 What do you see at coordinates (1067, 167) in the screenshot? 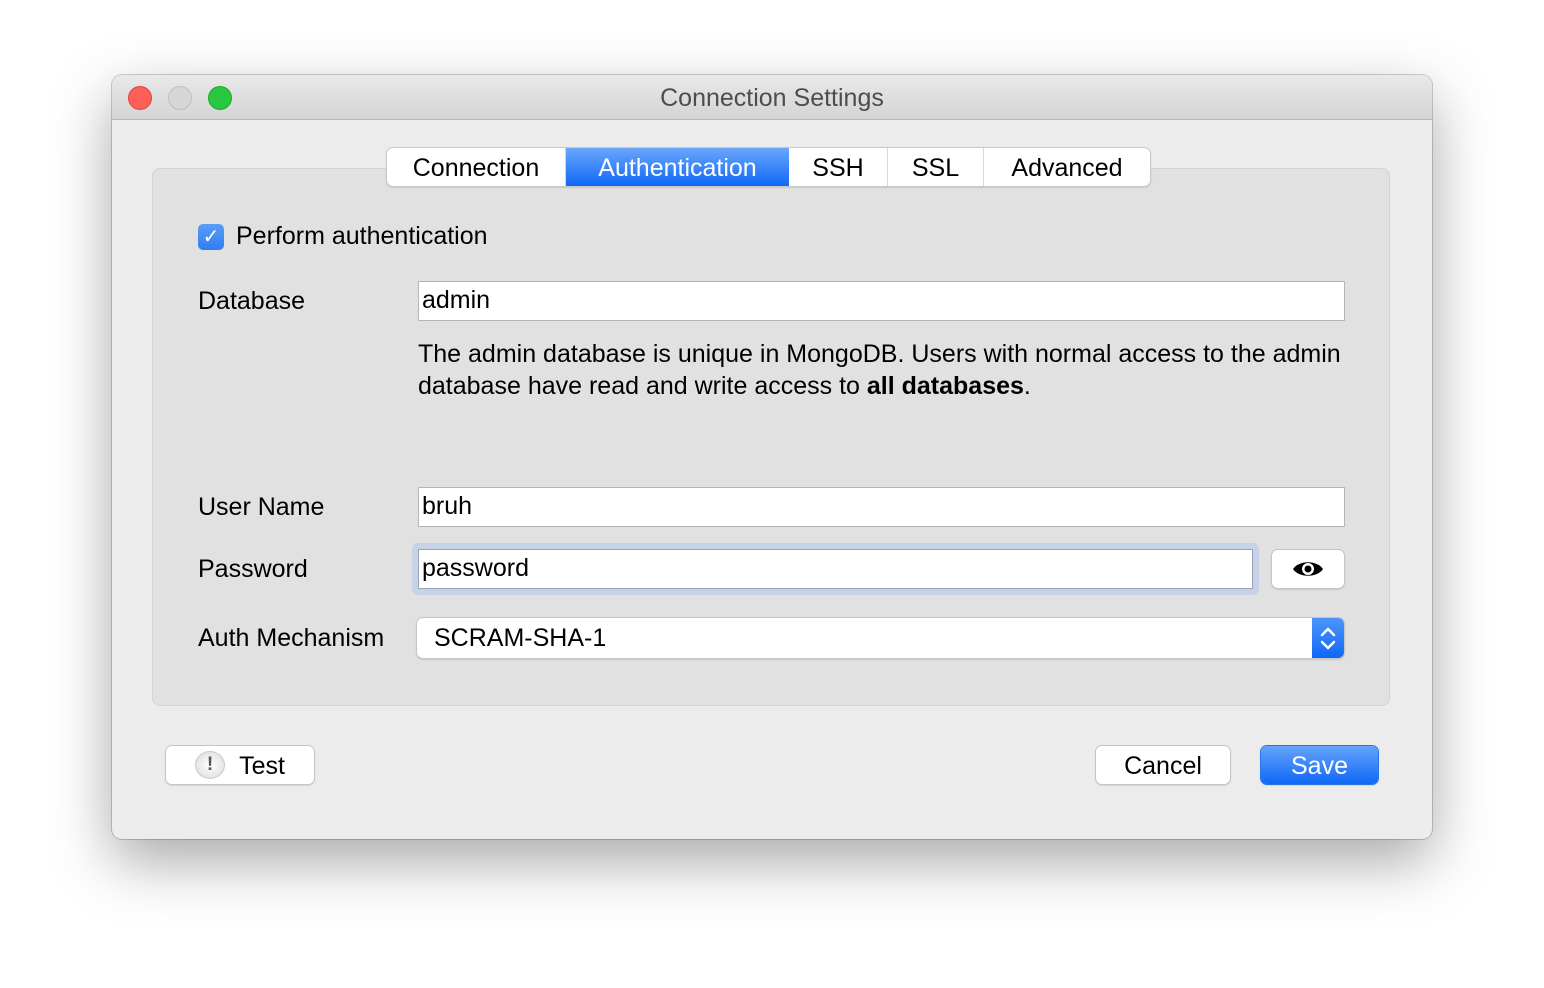
I see `tab-advanced: Advanced` at bounding box center [1067, 167].